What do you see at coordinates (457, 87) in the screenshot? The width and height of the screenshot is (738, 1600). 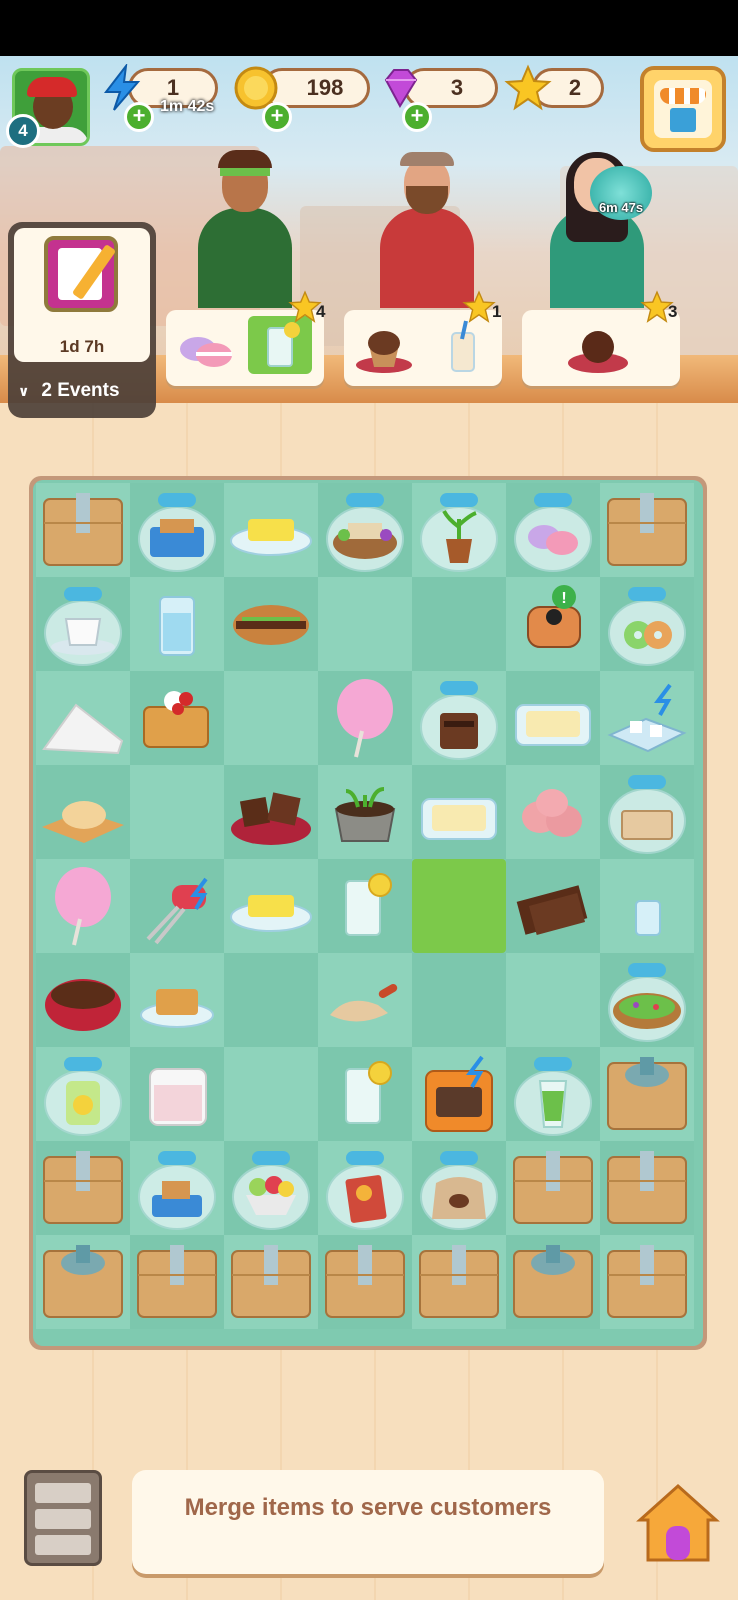 I see `gems-value: 3` at bounding box center [457, 87].